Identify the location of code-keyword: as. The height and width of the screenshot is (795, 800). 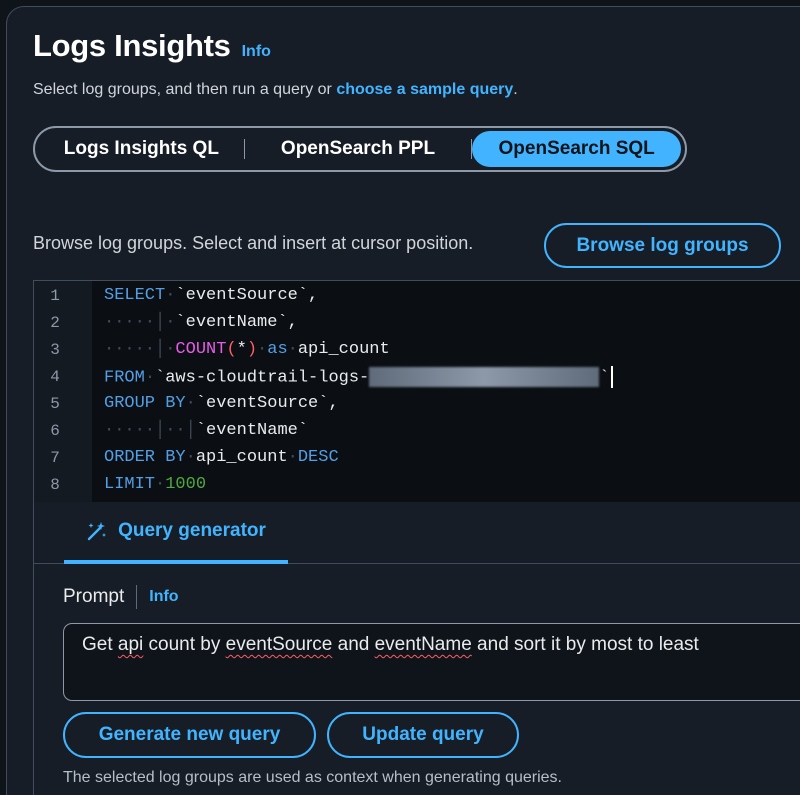
(277, 349).